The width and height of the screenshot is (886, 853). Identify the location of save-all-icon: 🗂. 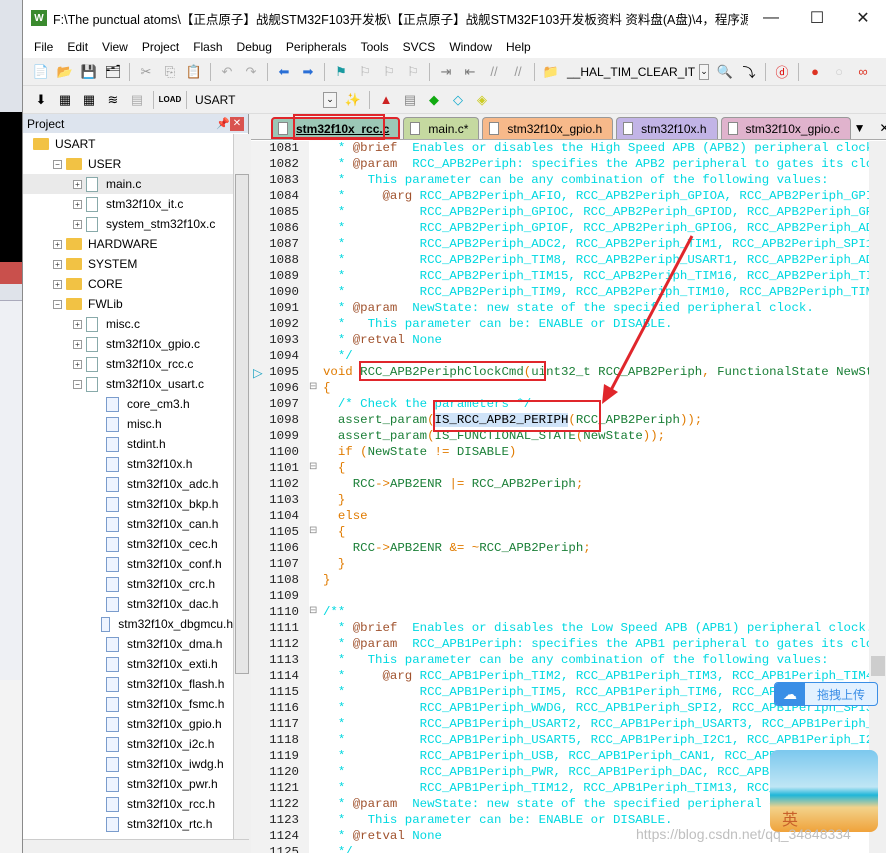
(113, 72).